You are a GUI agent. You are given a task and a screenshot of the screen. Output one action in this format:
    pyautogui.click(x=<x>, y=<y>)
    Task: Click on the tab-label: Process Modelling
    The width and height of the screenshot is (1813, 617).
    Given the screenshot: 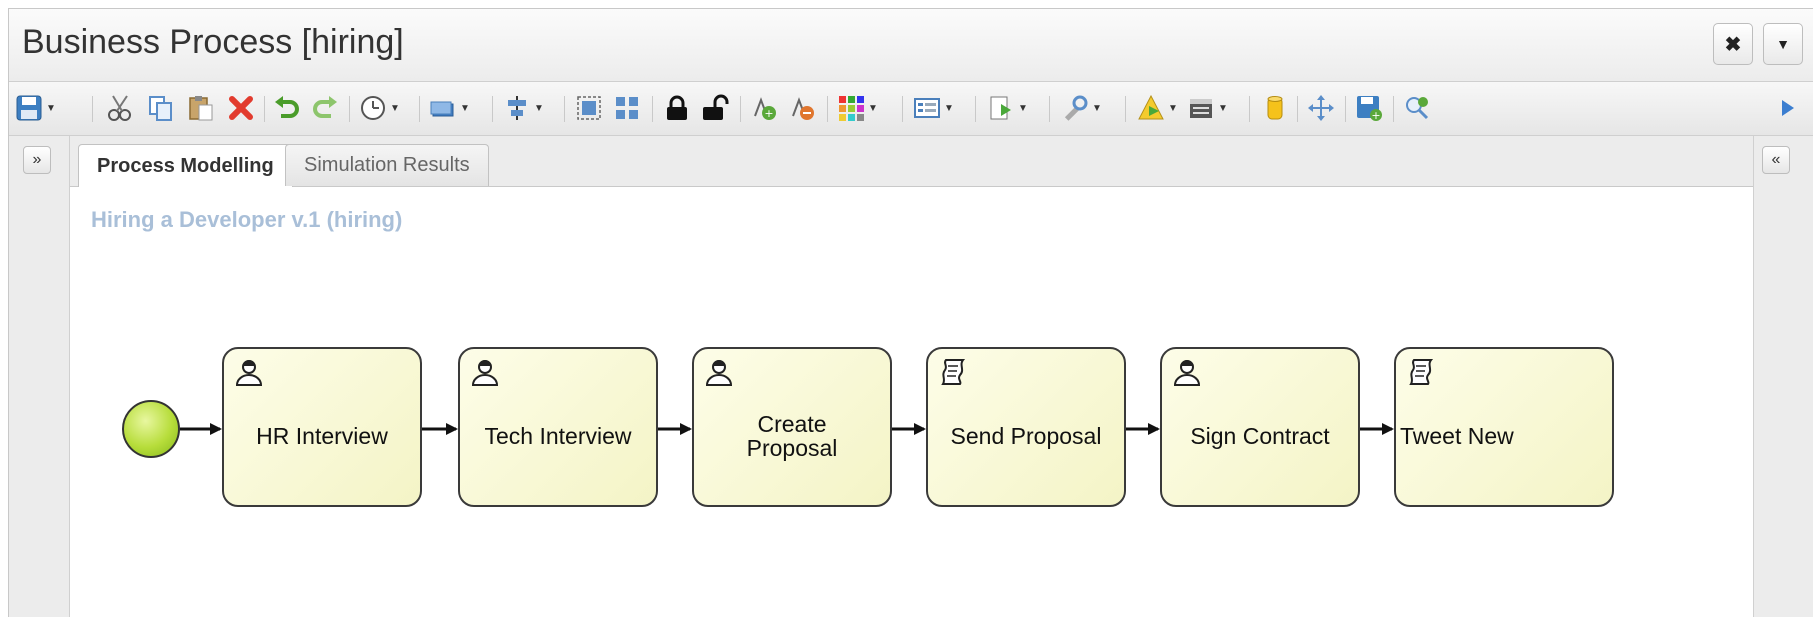 What is the action you would take?
    pyautogui.click(x=185, y=165)
    